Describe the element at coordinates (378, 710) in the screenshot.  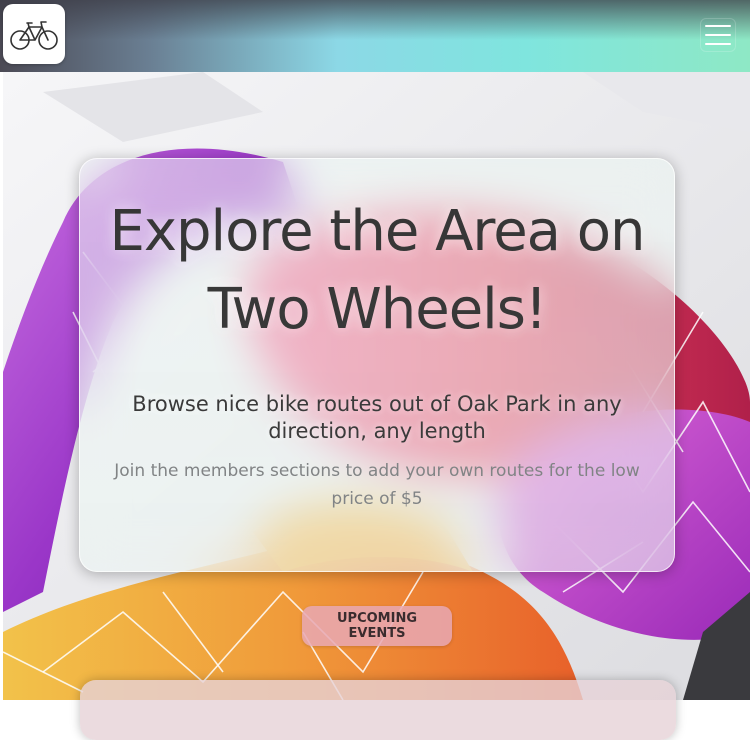
I see `next-section-card` at that location.